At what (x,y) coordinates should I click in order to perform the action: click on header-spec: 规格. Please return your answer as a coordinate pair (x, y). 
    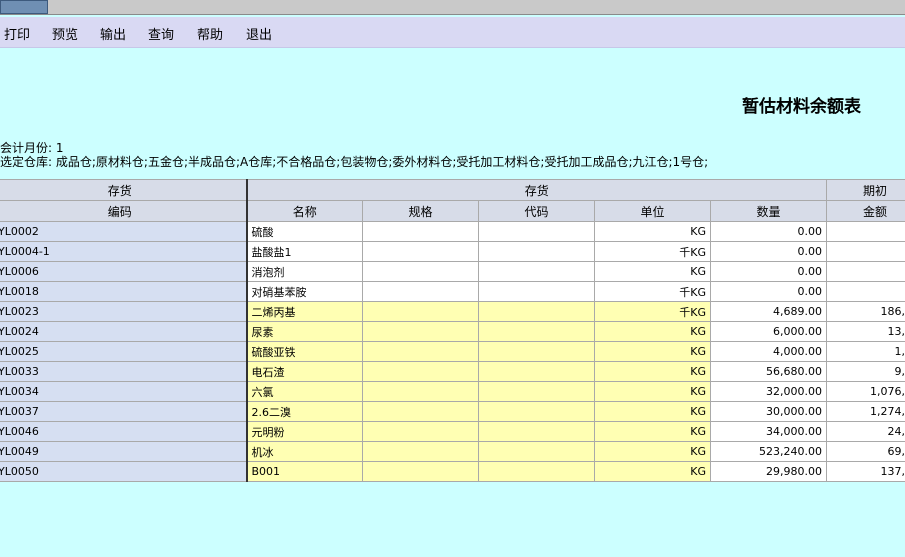
    Looking at the image, I should click on (420, 211).